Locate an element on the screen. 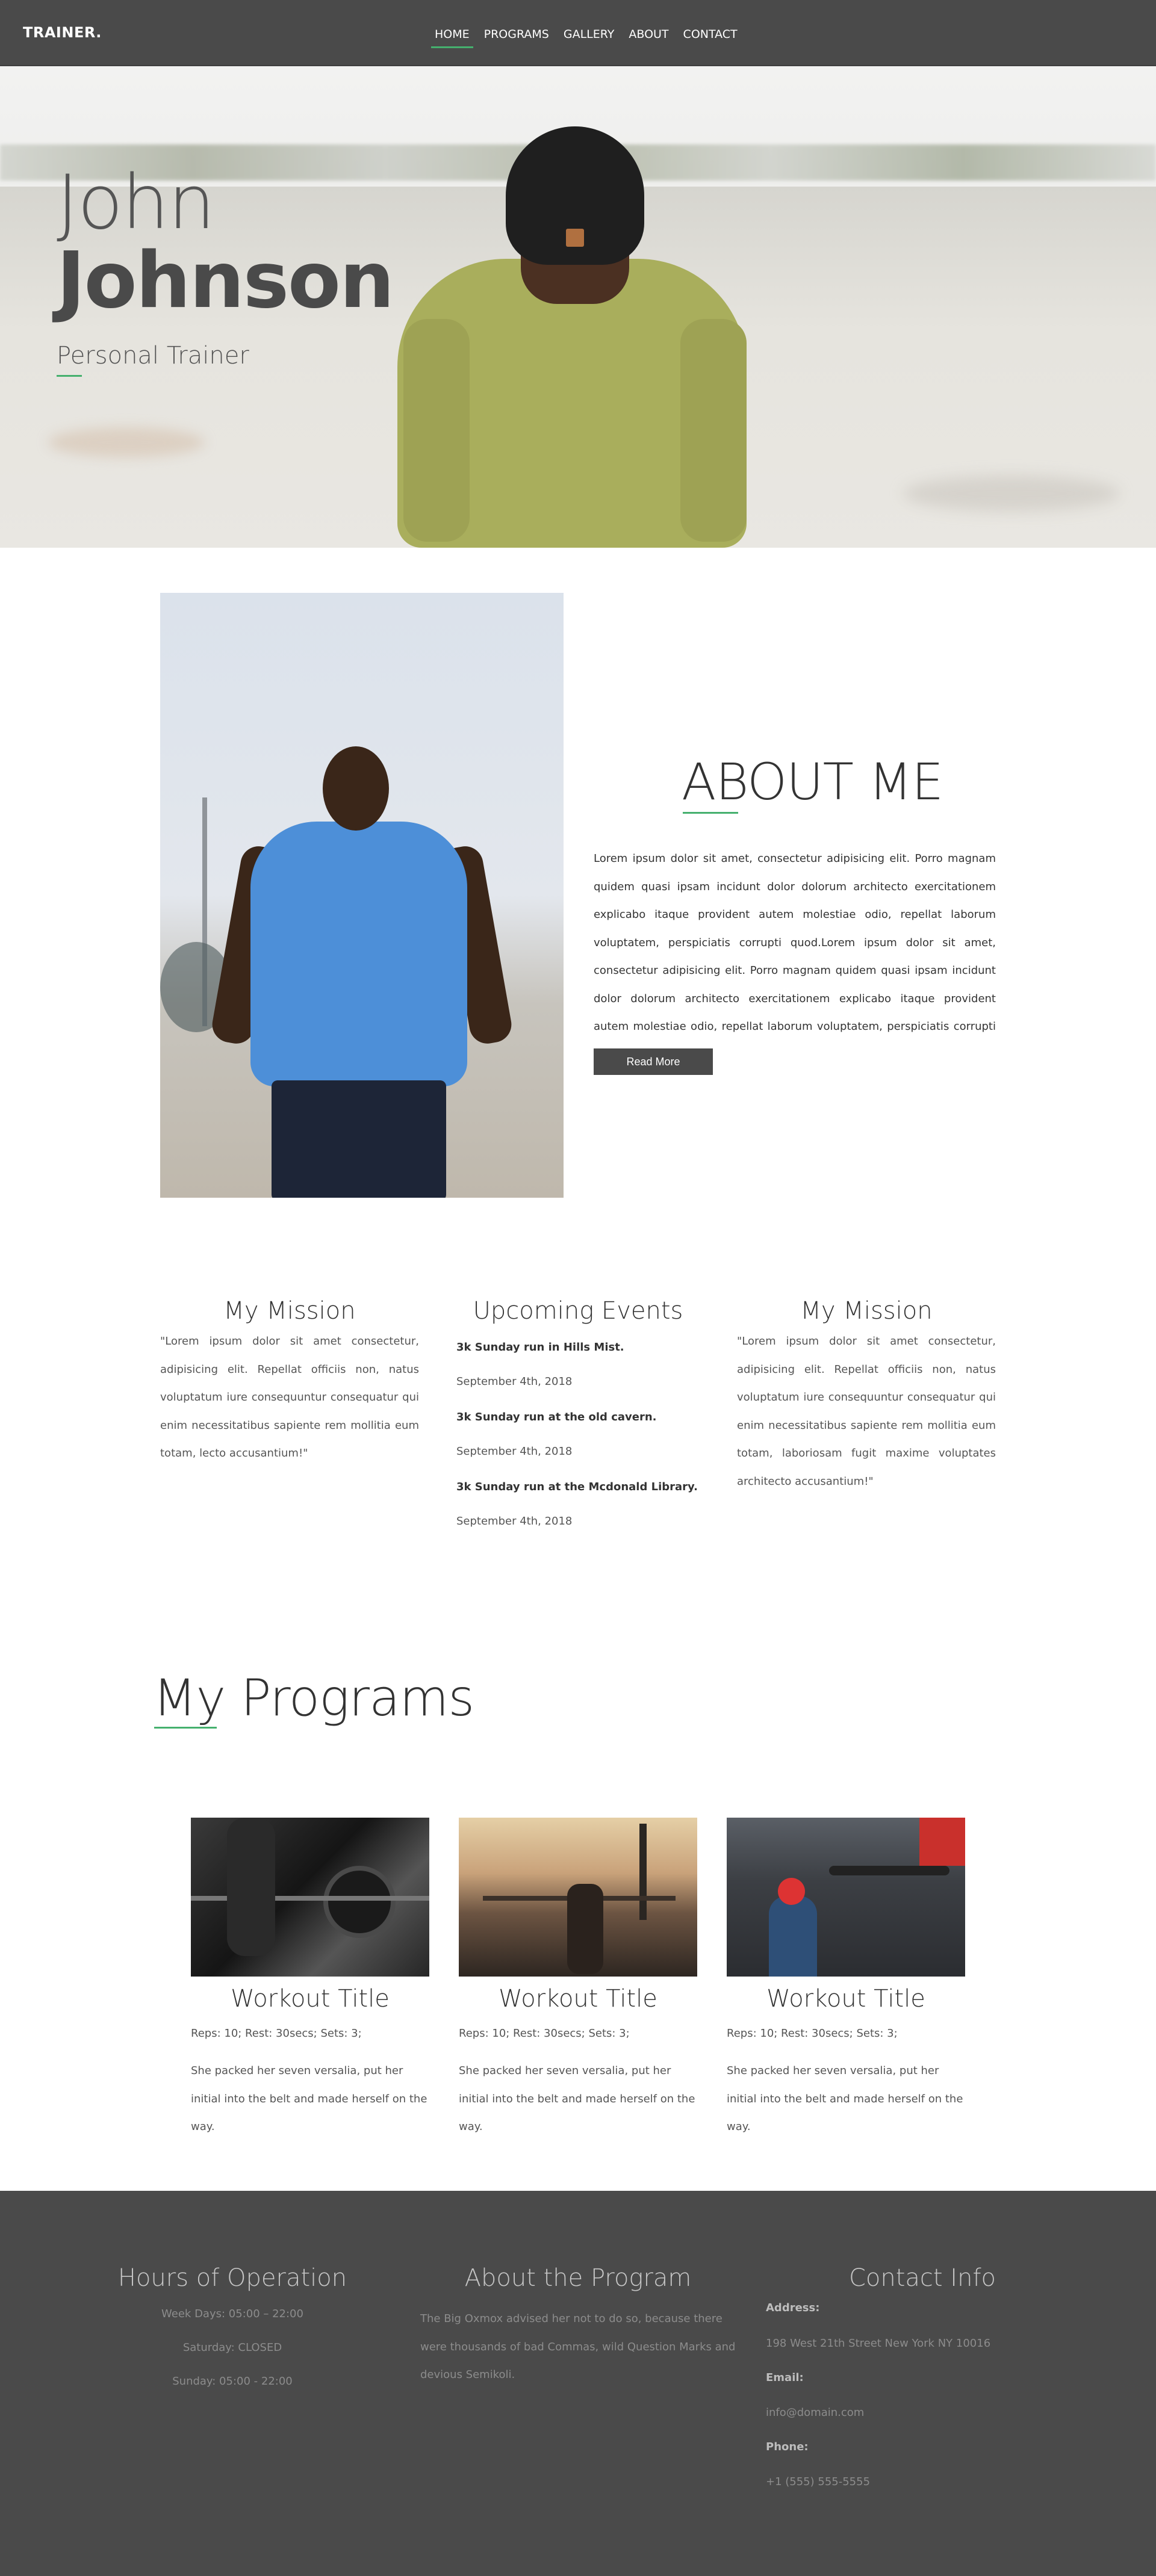  event-title: 3k Sunday run at the old cavern. is located at coordinates (582, 1417).